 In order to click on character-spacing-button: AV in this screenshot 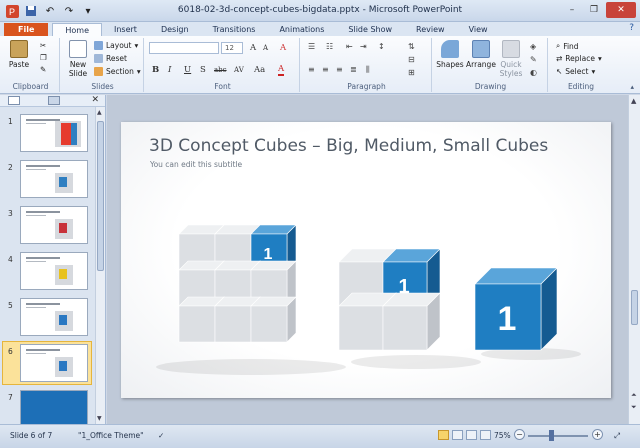, I will do `click(239, 70)`.